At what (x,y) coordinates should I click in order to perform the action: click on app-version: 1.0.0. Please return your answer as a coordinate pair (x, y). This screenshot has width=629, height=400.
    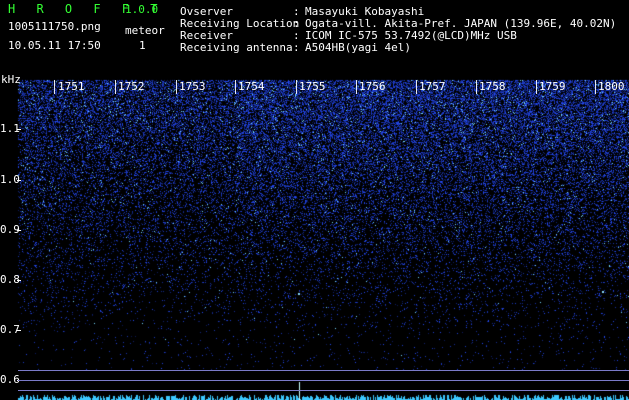
    Looking at the image, I should click on (142, 9).